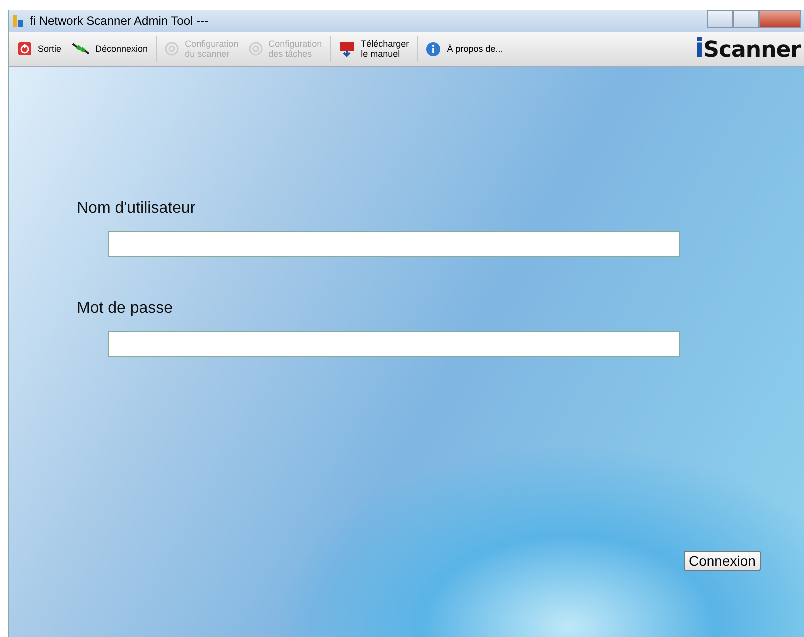  What do you see at coordinates (40, 49) in the screenshot?
I see `toolbar-button: Sortie` at bounding box center [40, 49].